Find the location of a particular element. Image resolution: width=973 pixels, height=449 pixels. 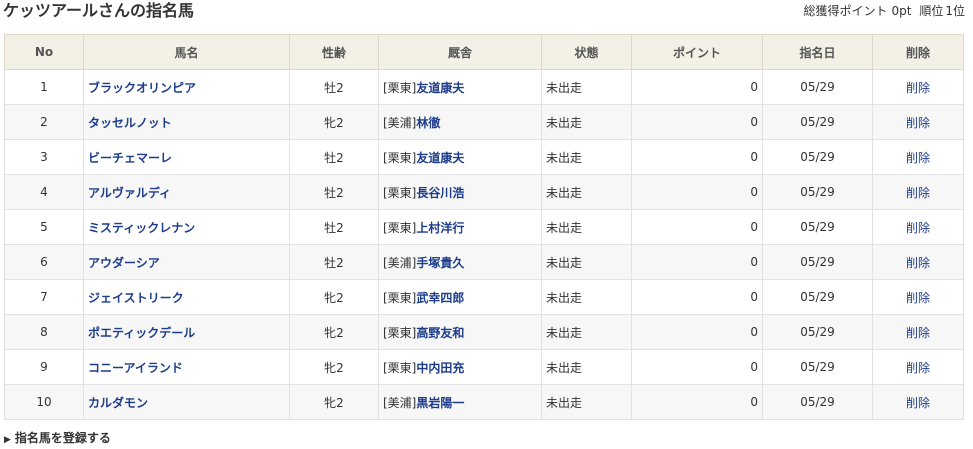

table-row: 6 アウダーシア 牡2 [美浦]手塚貴久 未出走 0 05/29 削除 is located at coordinates (484, 262).